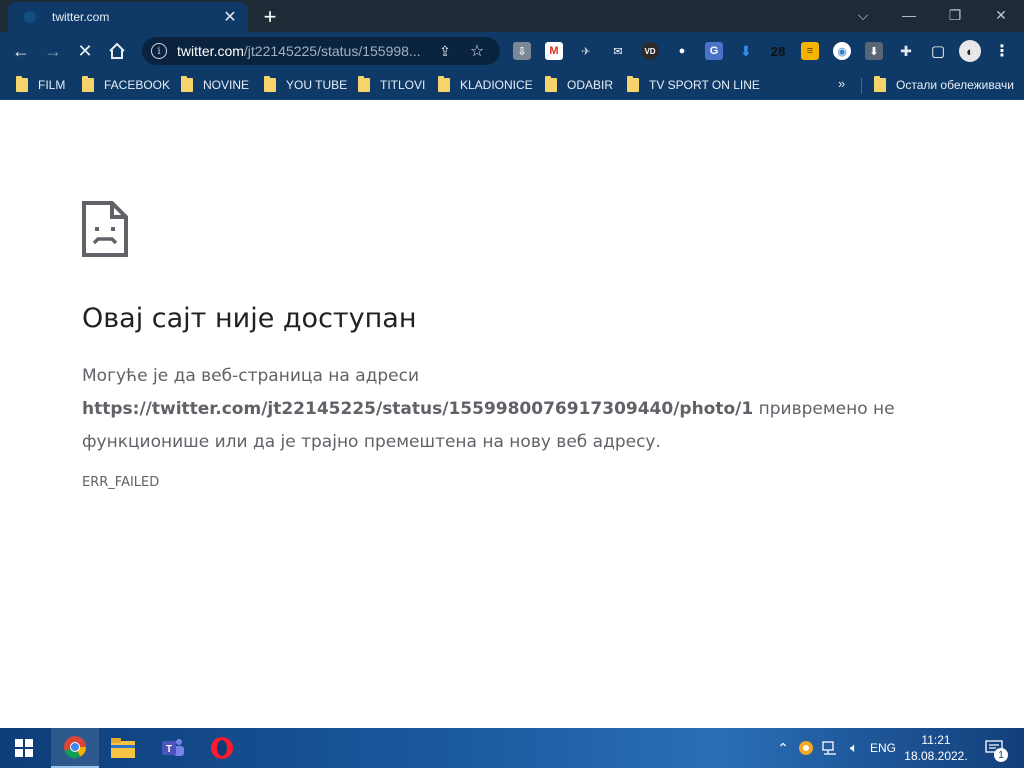  What do you see at coordinates (955, 15) in the screenshot?
I see `restore-icon: ❐` at bounding box center [955, 15].